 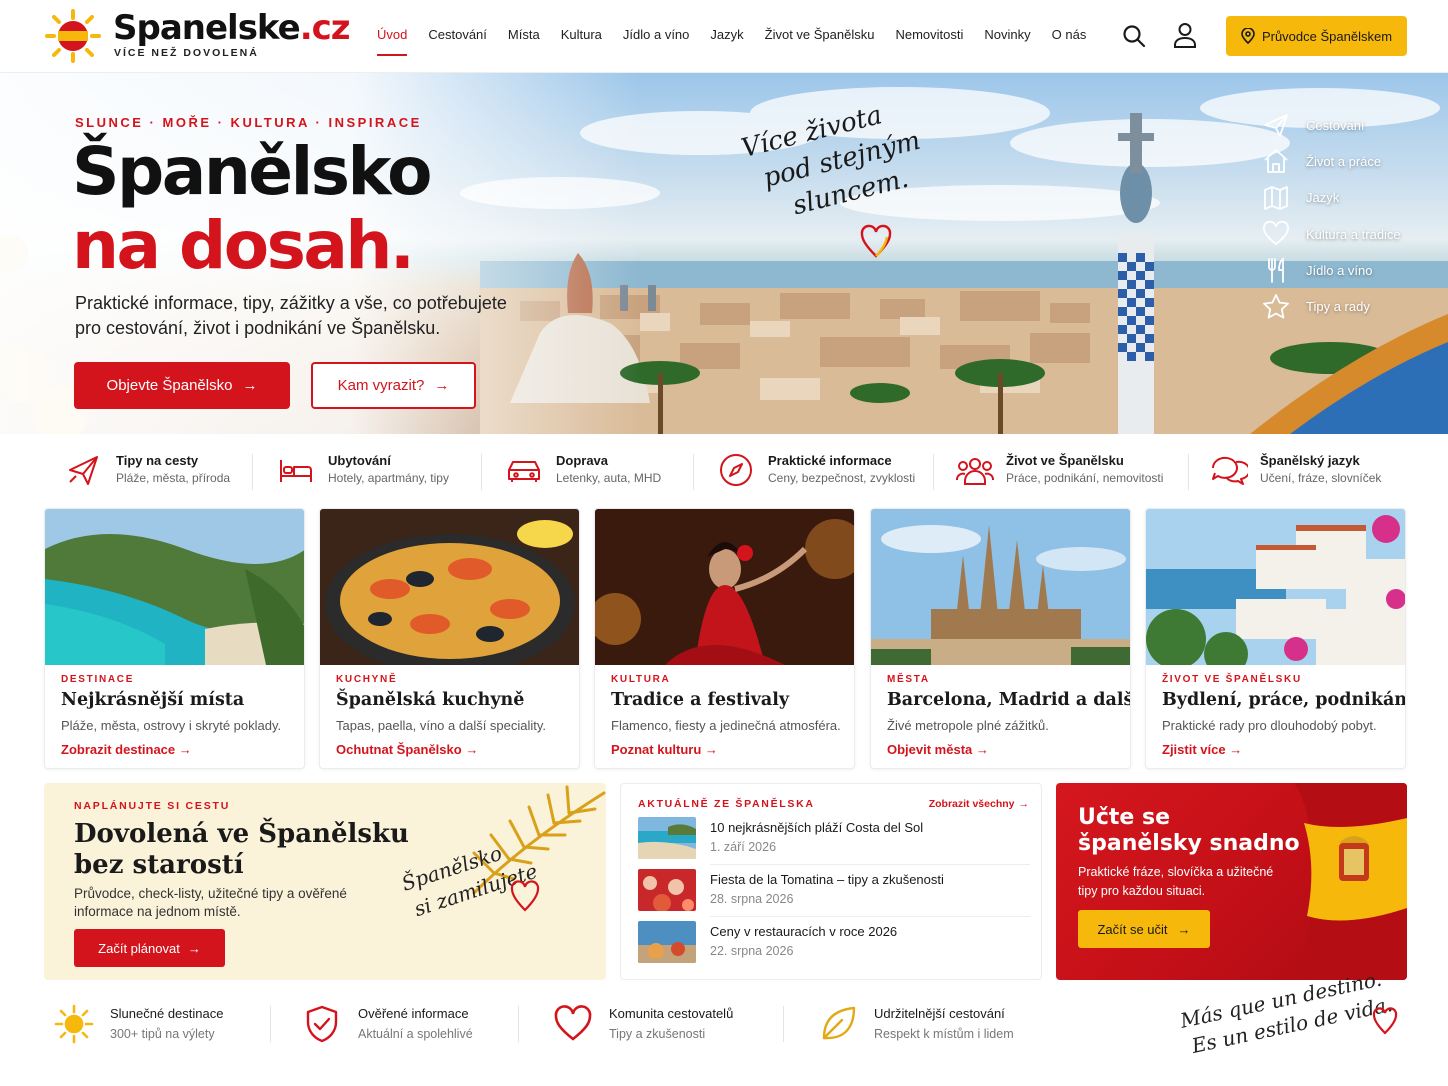 What do you see at coordinates (407, 749) in the screenshot?
I see `card-link: Ochutnat Španělsko →` at bounding box center [407, 749].